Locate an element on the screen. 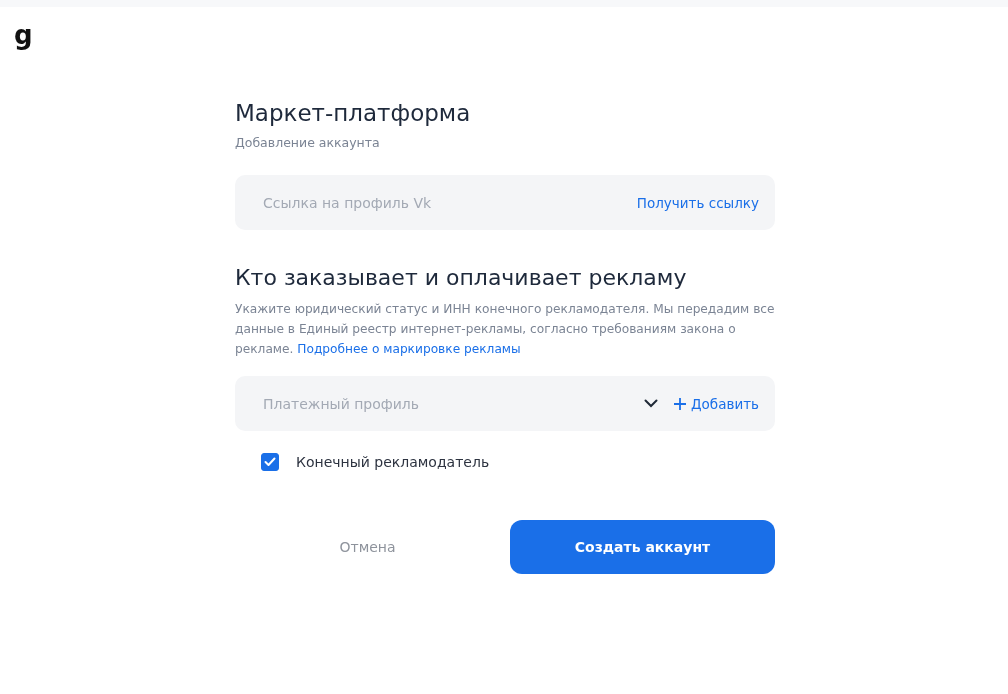 The width and height of the screenshot is (1008, 694). page-subtitle: Добавление аккаунта is located at coordinates (308, 143).